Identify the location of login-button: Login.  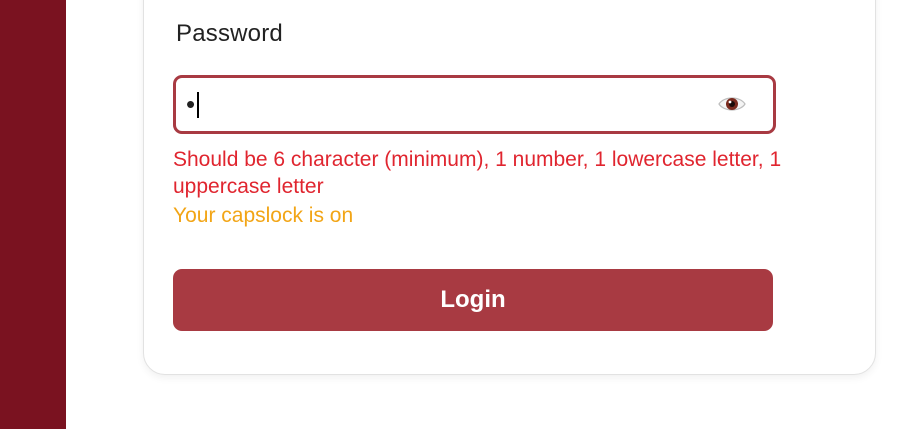
(473, 300).